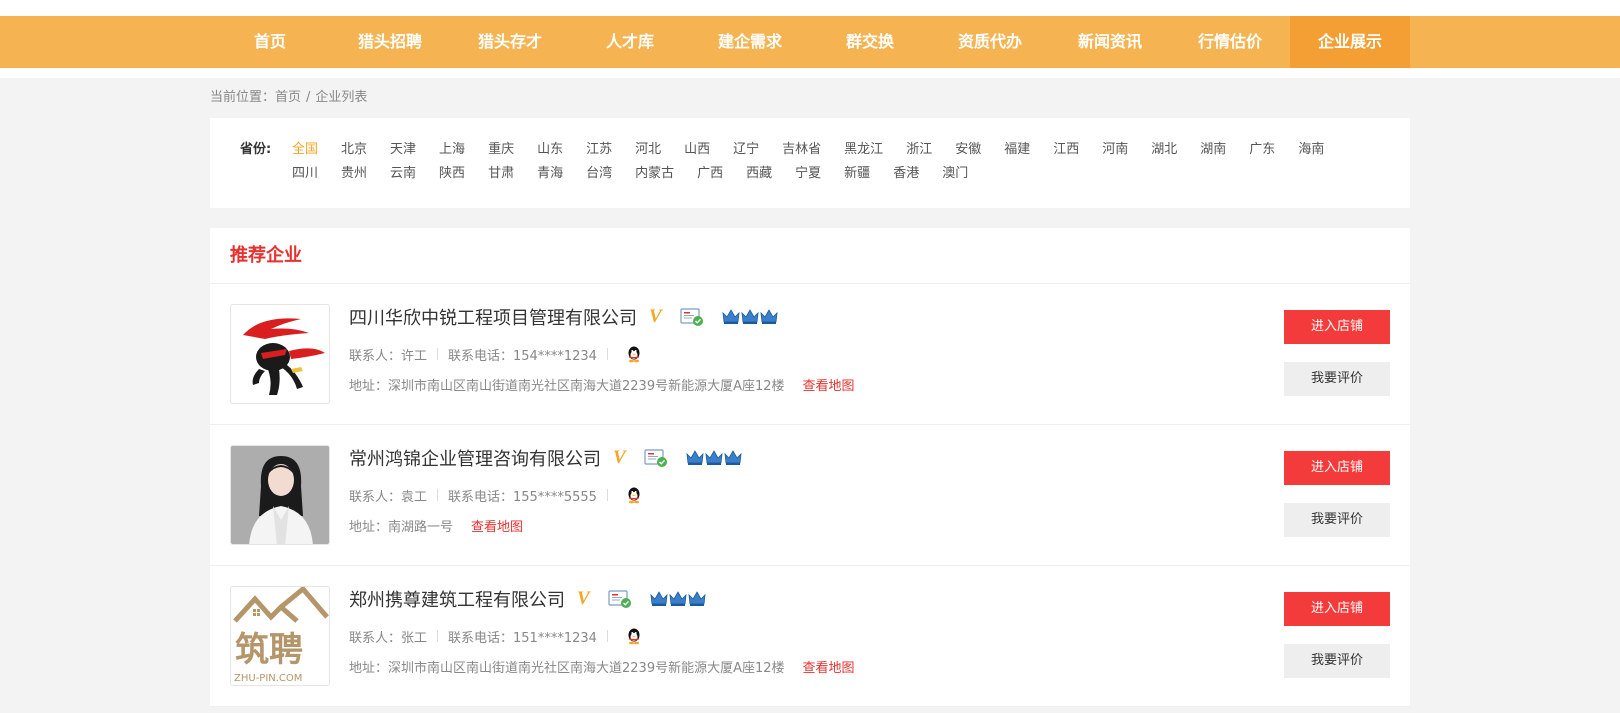 Image resolution: width=1620 pixels, height=713 pixels. I want to click on contact-person: 联系人：许工, so click(388, 356).